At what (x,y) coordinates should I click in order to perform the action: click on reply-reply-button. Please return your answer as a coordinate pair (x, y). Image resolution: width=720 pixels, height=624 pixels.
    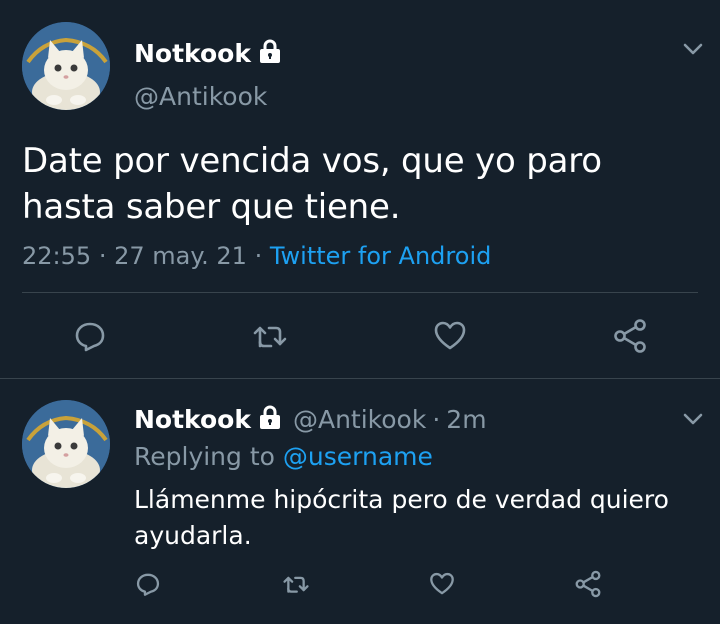
    Looking at the image, I should click on (148, 584).